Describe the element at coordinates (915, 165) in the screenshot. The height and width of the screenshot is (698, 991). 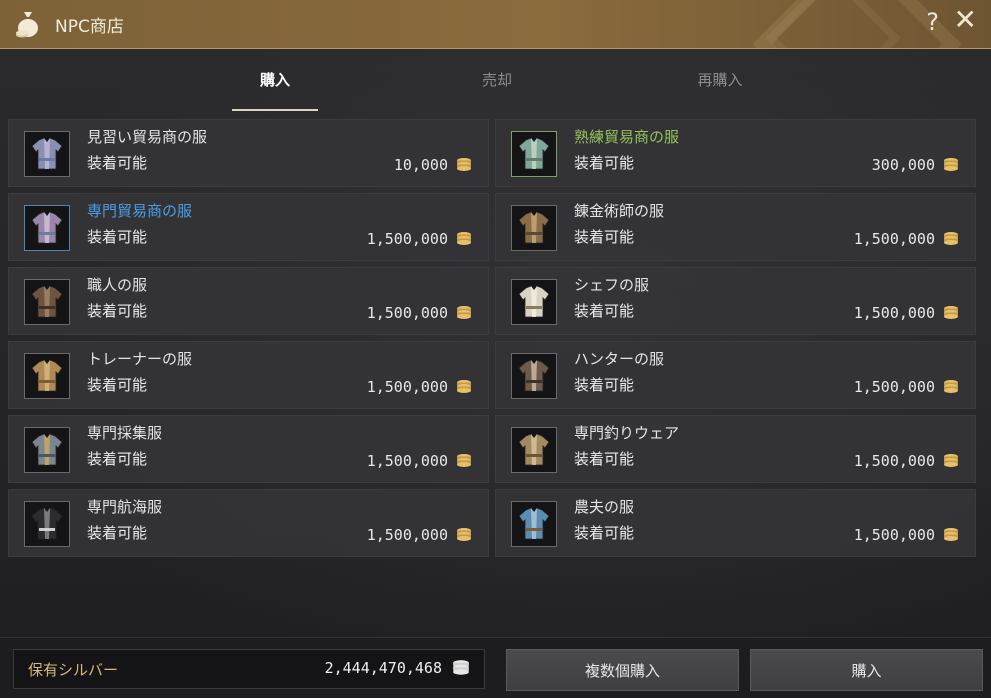
I see `item-price: 300,000` at that location.